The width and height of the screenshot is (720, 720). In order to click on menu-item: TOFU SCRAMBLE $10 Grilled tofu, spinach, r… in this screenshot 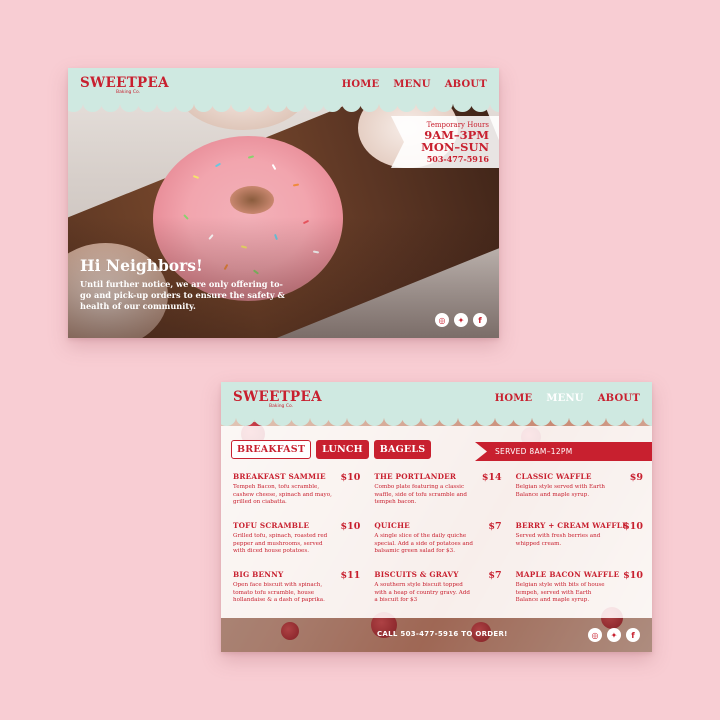, I will do `click(297, 538)`.